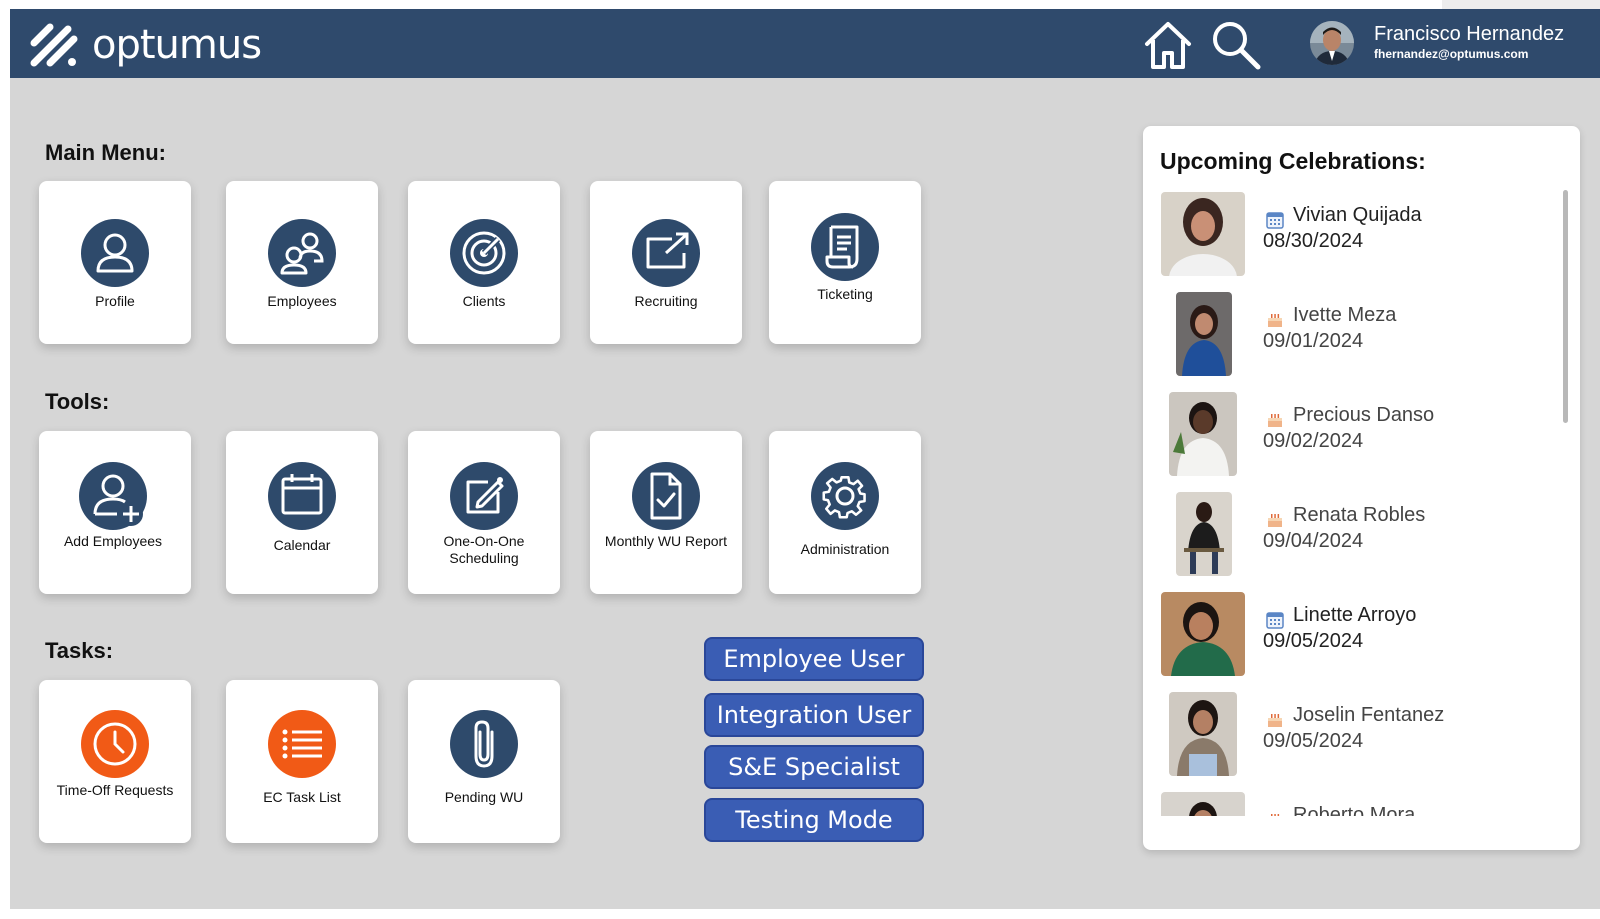 This screenshot has width=1600, height=919. I want to click on target-icon, so click(484, 253).